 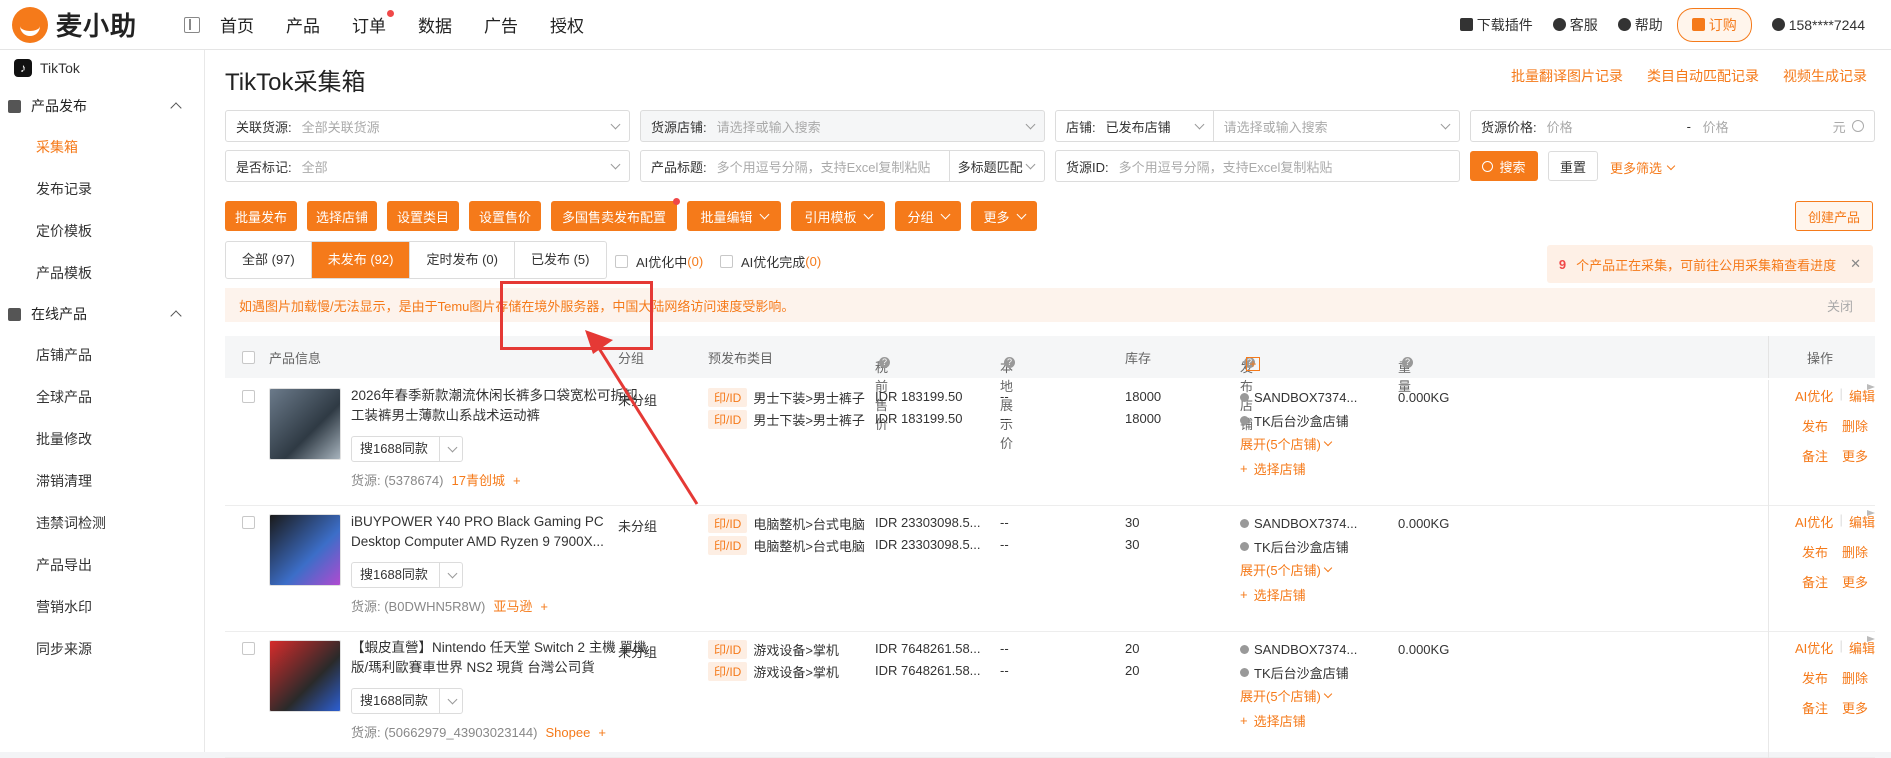 What do you see at coordinates (427, 166) in the screenshot?
I see `mark-select: 是否标记: 全部` at bounding box center [427, 166].